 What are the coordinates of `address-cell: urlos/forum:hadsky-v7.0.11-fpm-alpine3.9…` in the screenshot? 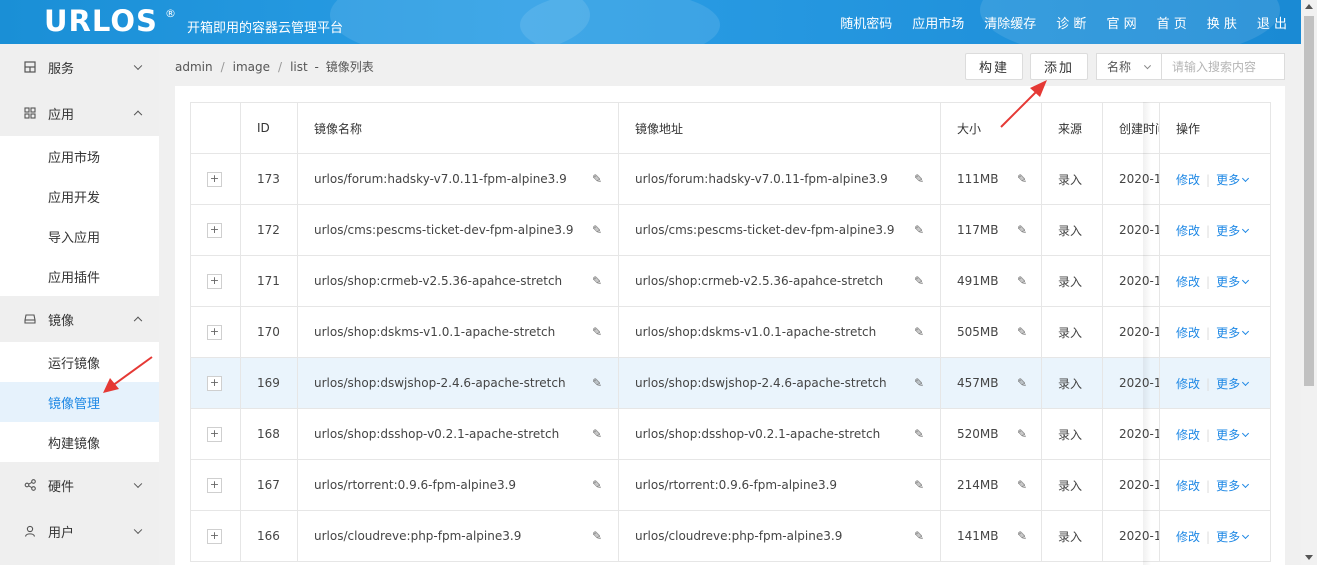 It's located at (779, 179).